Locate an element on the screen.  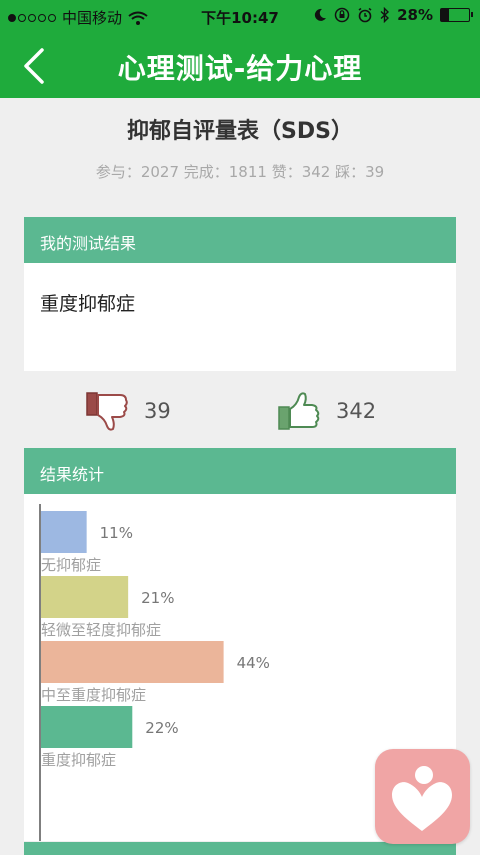
moon-icon is located at coordinates (320, 14).